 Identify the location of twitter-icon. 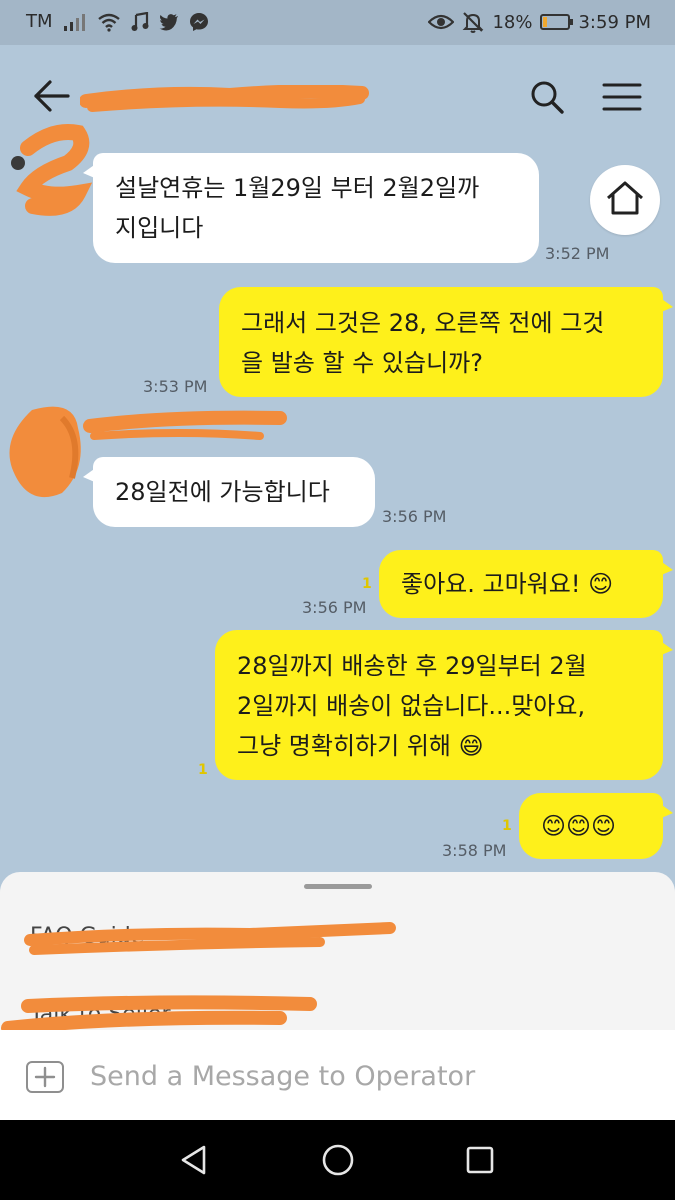
(169, 22).